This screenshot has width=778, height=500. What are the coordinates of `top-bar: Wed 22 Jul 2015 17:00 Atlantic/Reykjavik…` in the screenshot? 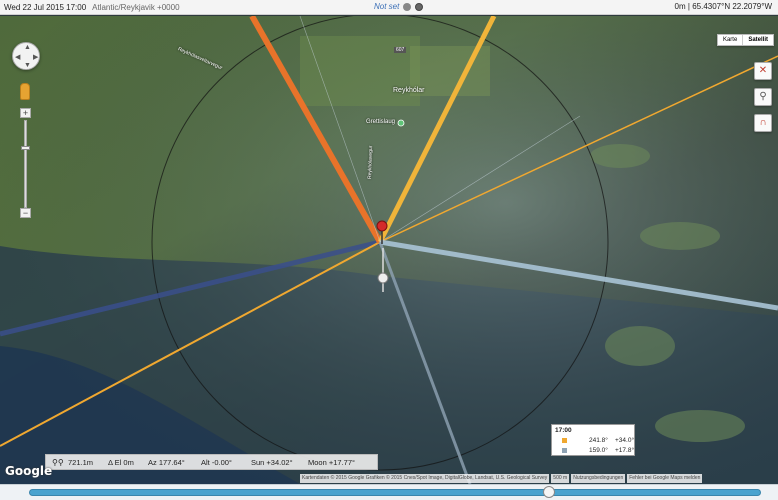 It's located at (389, 7).